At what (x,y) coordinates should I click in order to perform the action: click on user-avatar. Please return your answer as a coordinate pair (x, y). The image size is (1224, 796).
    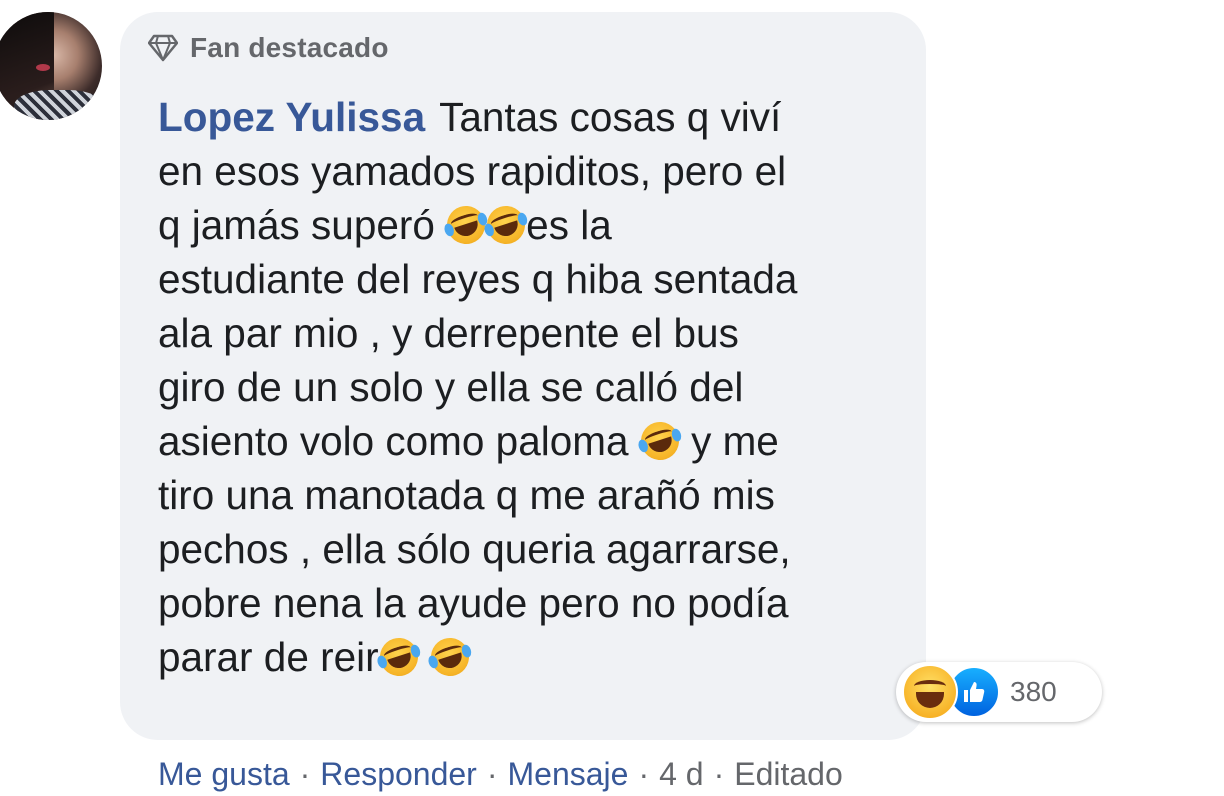
    Looking at the image, I should click on (51, 66).